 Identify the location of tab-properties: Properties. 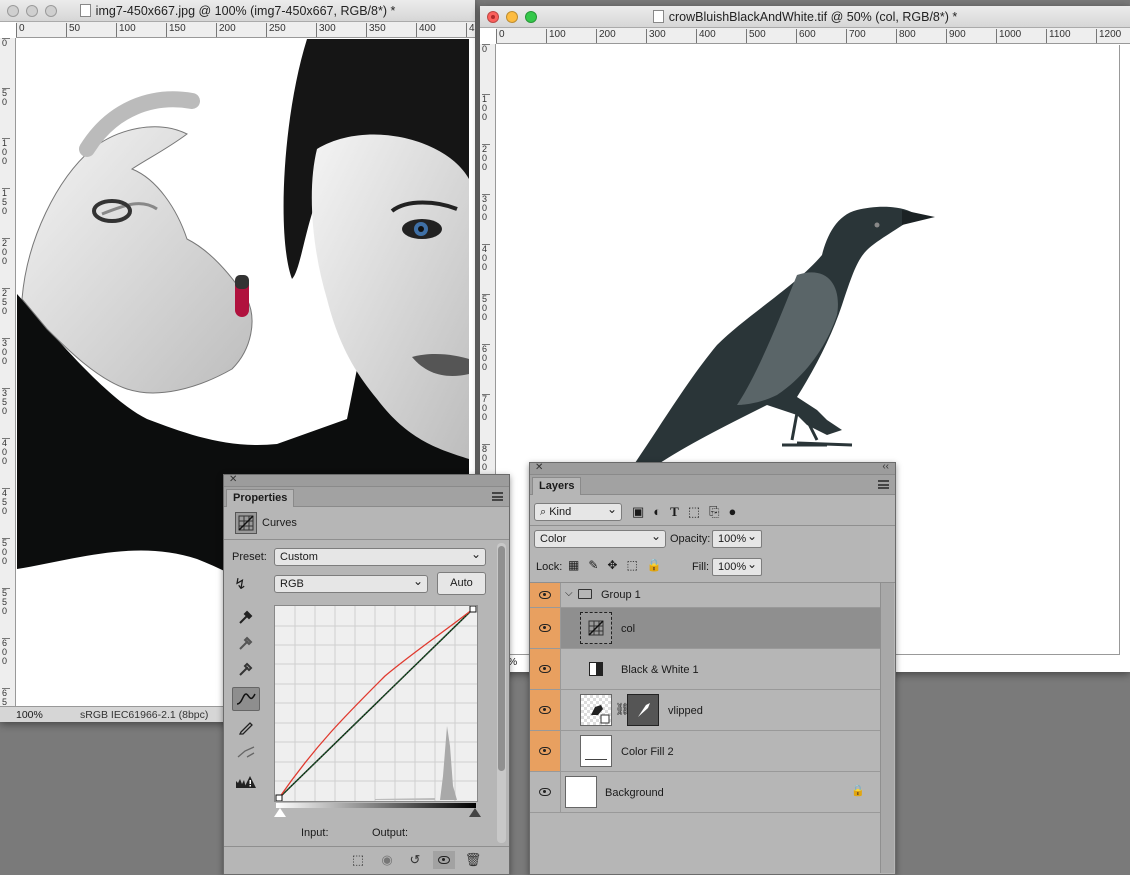
(260, 498).